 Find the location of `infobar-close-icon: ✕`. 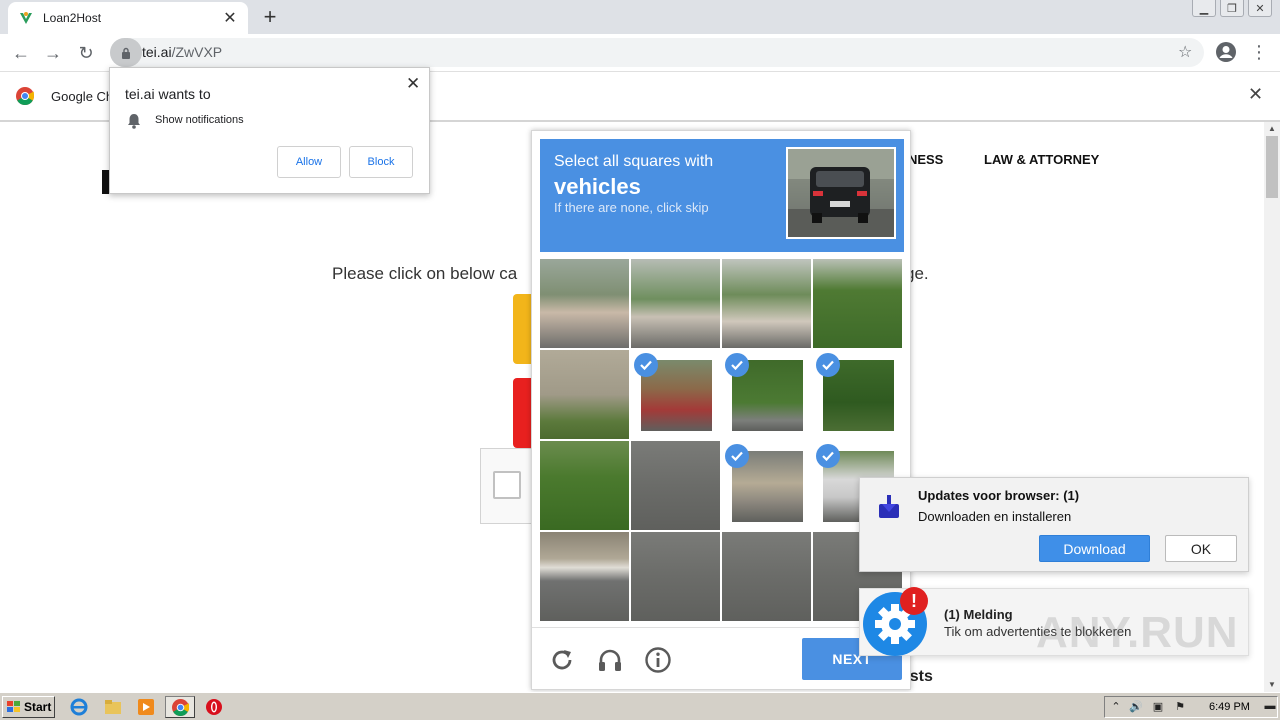

infobar-close-icon: ✕ is located at coordinates (1255, 94).